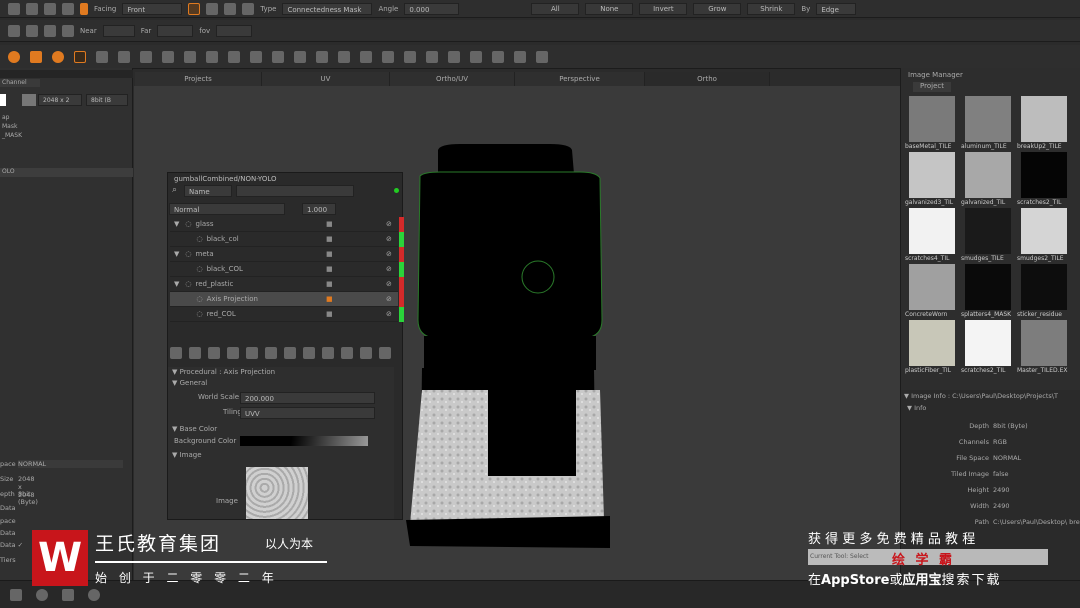  What do you see at coordinates (287, 269) in the screenshot?
I see `layer-row: ◌ black_COL ■ ⊘` at bounding box center [287, 269].